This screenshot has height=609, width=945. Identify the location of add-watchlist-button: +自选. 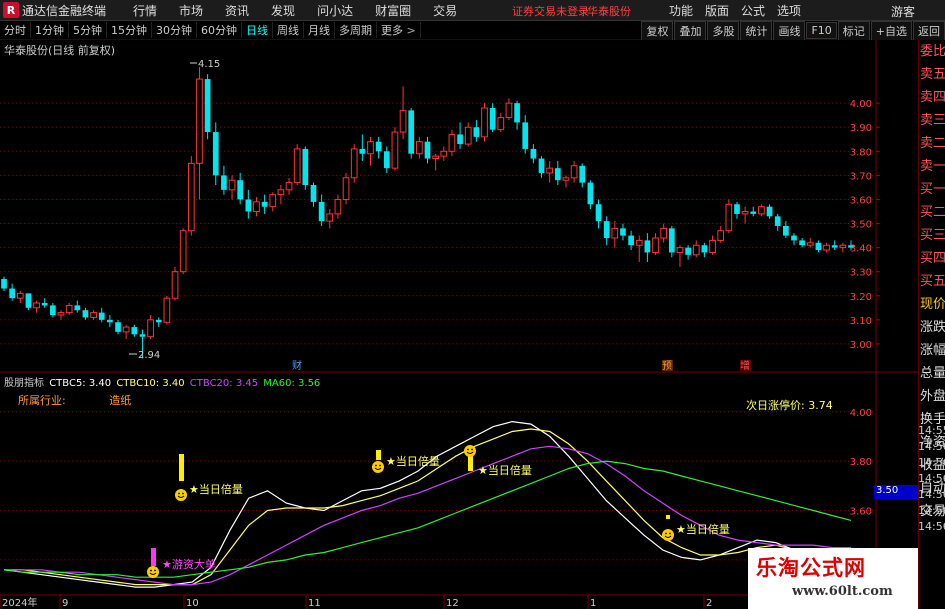
(891, 30).